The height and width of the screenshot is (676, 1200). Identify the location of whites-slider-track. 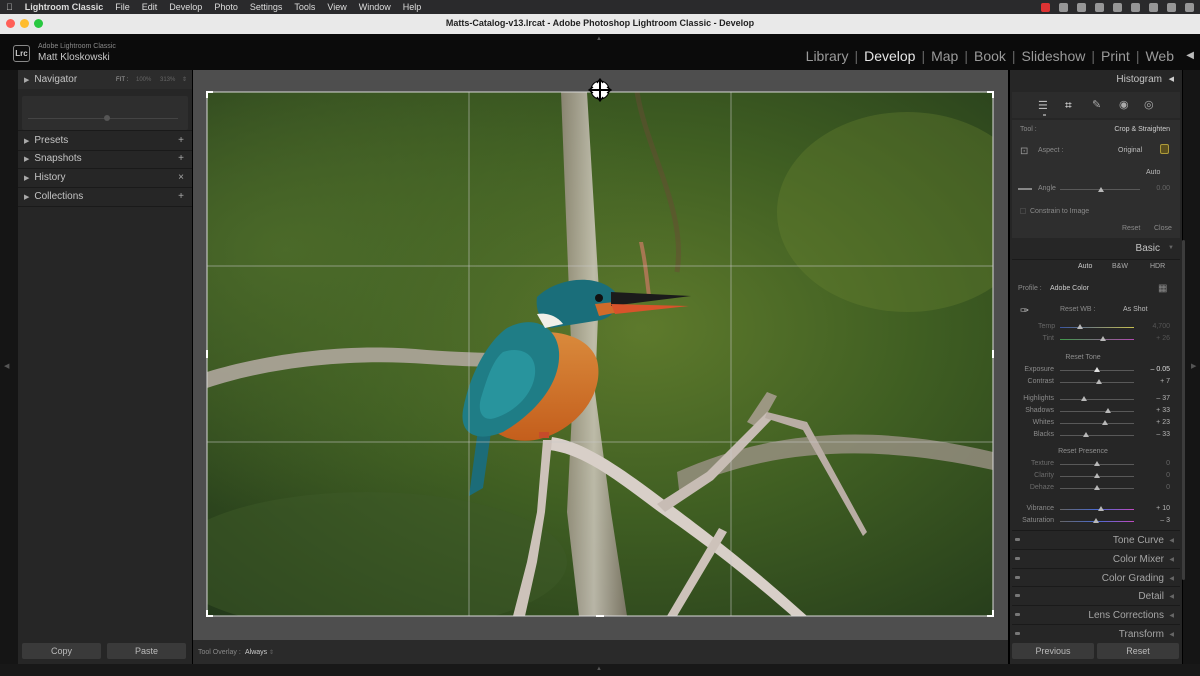
(1097, 423).